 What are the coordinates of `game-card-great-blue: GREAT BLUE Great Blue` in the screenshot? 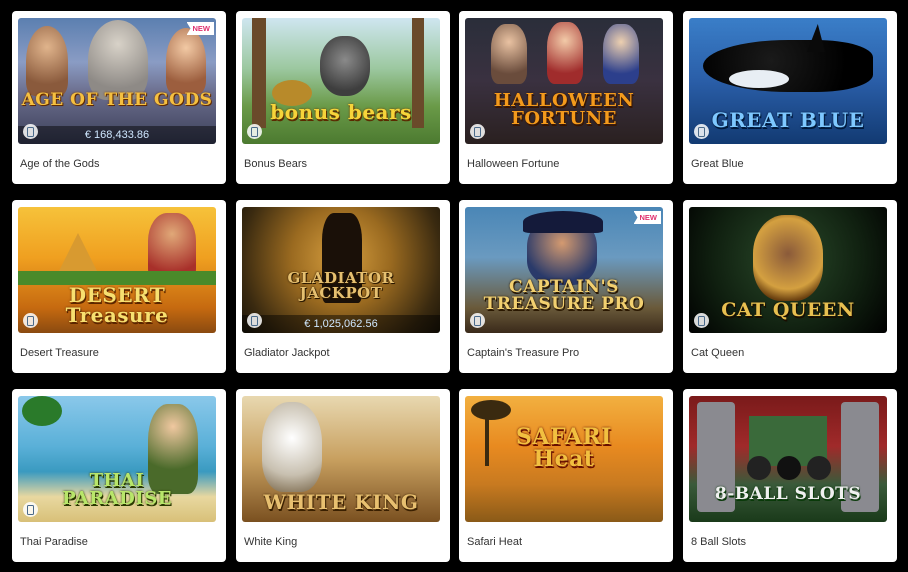 It's located at (790, 97).